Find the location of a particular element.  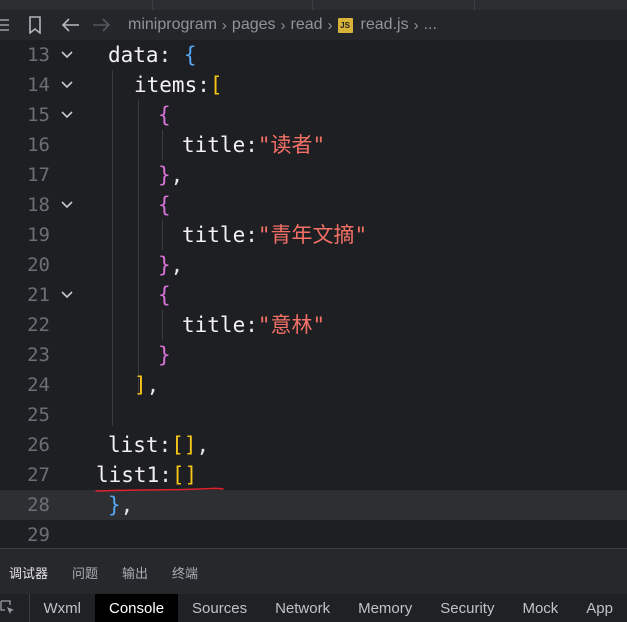

code-line: 19 title:"青年文摘" is located at coordinates (313, 235).